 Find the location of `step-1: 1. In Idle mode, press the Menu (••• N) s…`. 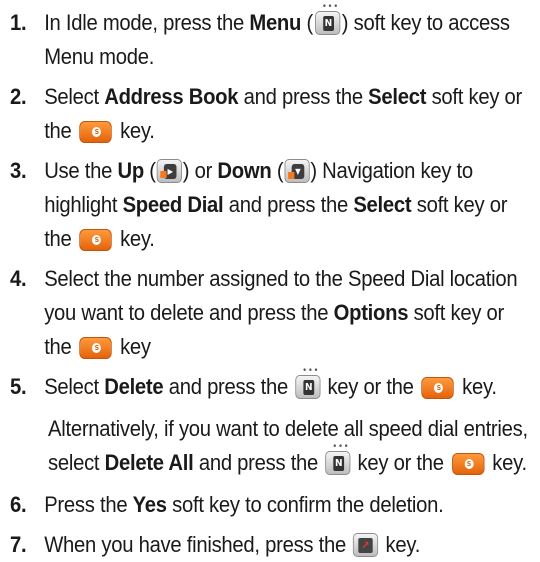

step-1: 1. In Idle mode, press the Menu (••• N) s… is located at coordinates (267, 38).